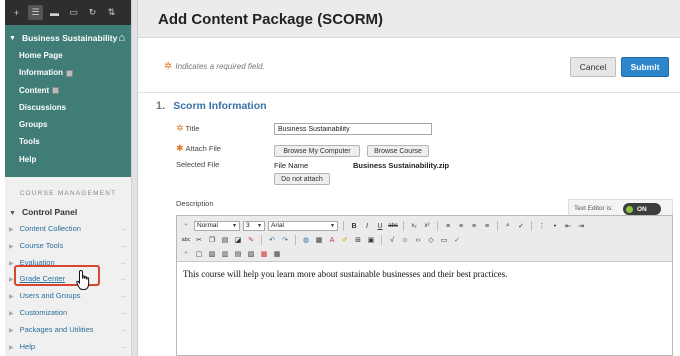 Image resolution: width=680 pixels, height=356 pixels. What do you see at coordinates (168, 66) in the screenshot?
I see `required-asterisk-icon: ✲` at bounding box center [168, 66].